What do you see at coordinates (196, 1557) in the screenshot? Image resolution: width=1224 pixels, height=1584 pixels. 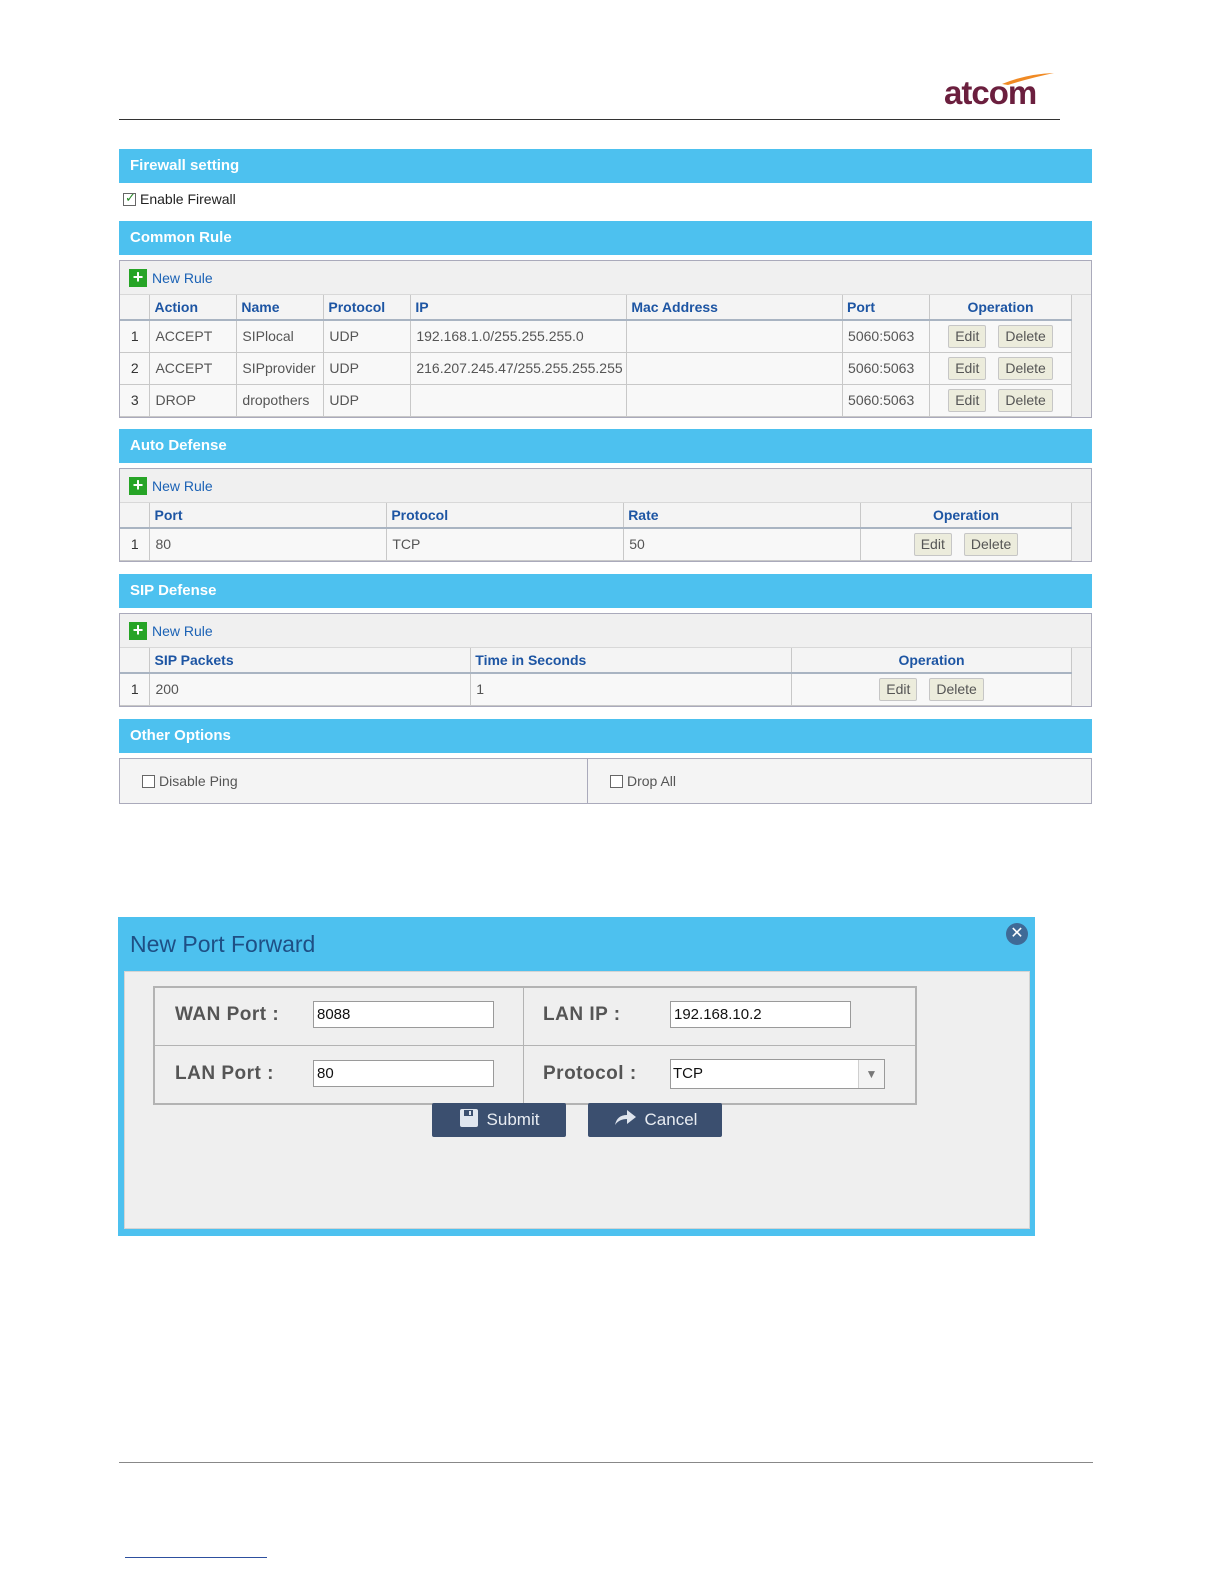 I see `footer-link-underline` at bounding box center [196, 1557].